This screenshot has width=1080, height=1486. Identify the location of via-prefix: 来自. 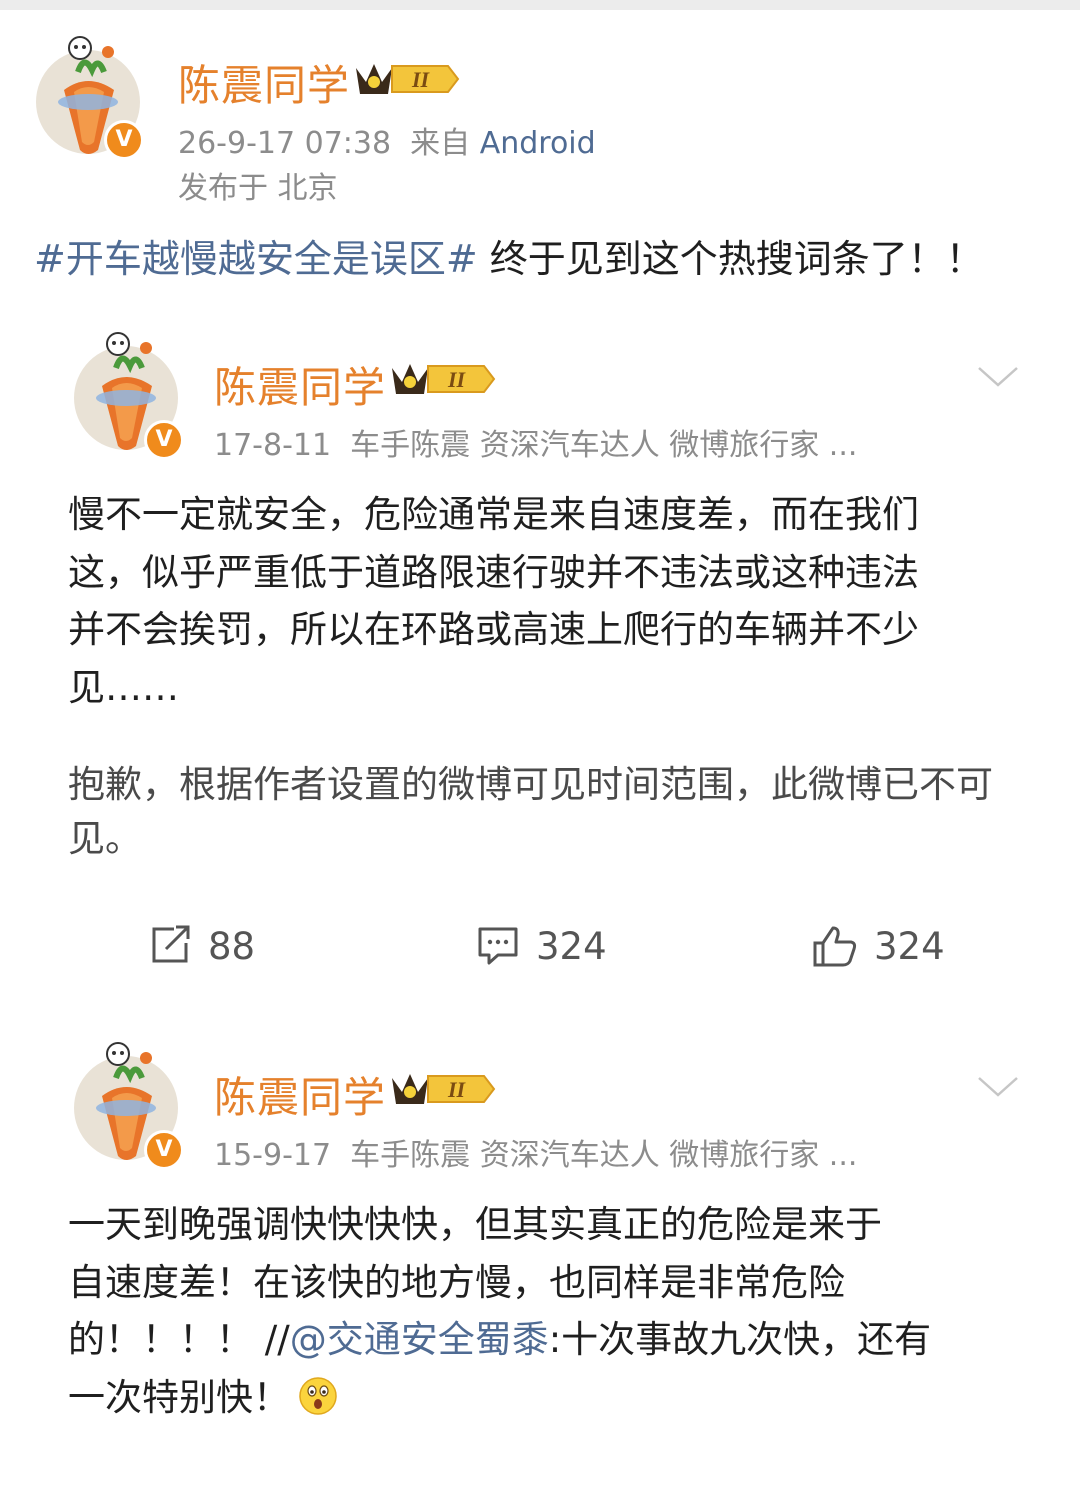
(440, 143).